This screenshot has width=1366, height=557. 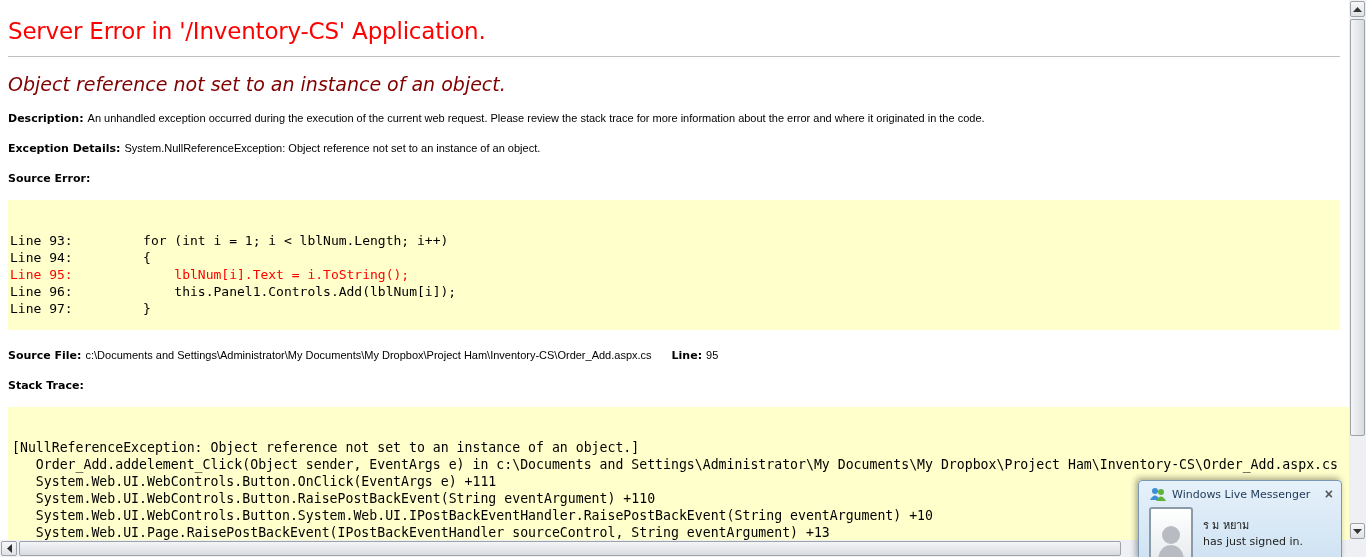 What do you see at coordinates (686, 464) in the screenshot?
I see `stack-line: Order_Add.addelement_Click(Object sender, EventArgs e) in c:\Documents and Settings\Administrator\My Documents\My Dropbox\Project Ham\Inventory-CS\Order_Add.aspx.cs` at bounding box center [686, 464].